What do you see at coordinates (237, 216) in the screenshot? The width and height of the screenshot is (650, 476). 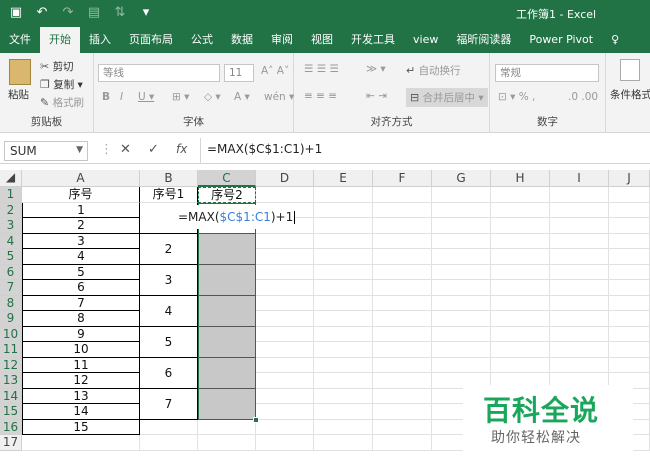 I see `in-cell-editor: =MAX($C$1:C1)+1` at bounding box center [237, 216].